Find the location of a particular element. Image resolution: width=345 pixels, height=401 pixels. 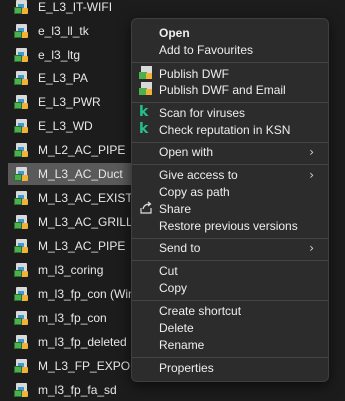

menu-item-label: Create shortcut is located at coordinates (200, 310).